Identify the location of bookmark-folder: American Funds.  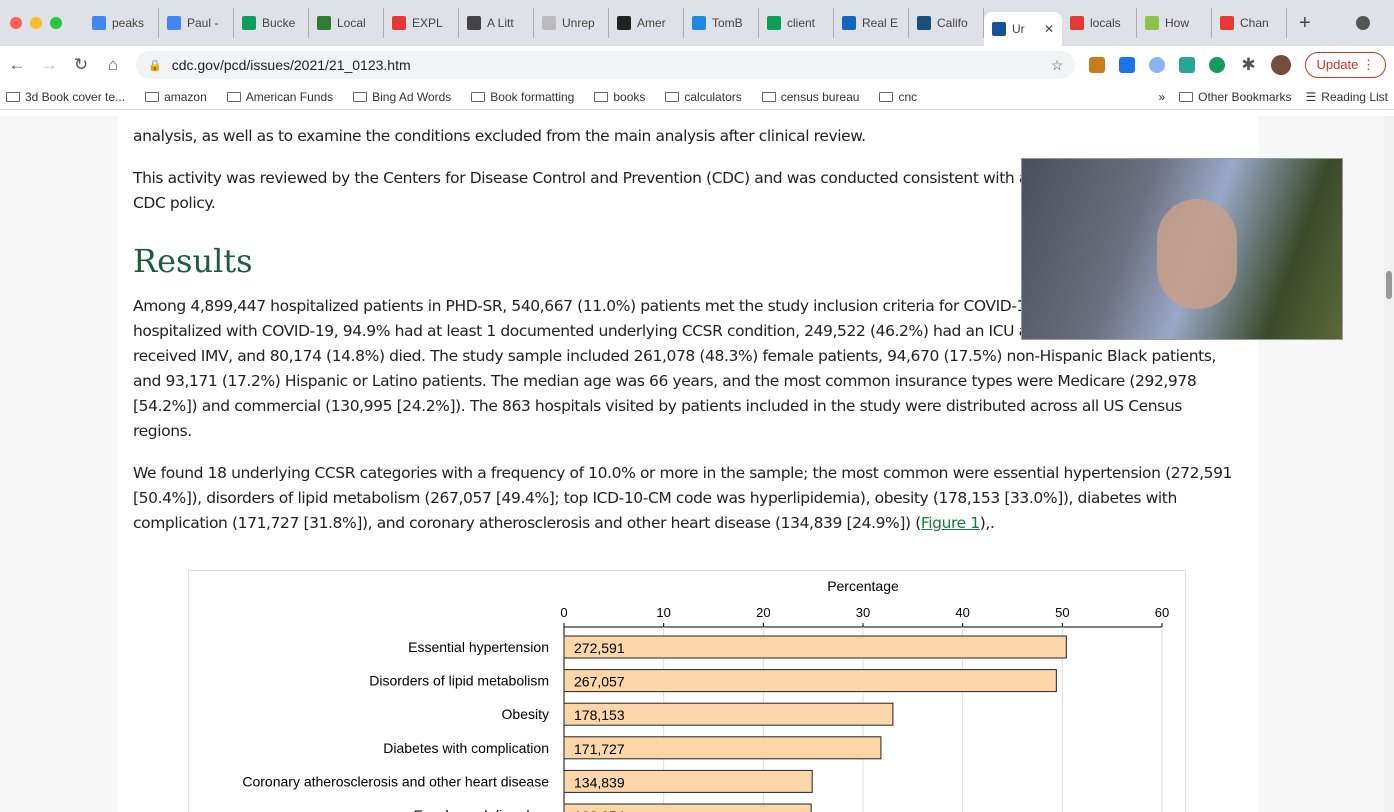
(279, 97).